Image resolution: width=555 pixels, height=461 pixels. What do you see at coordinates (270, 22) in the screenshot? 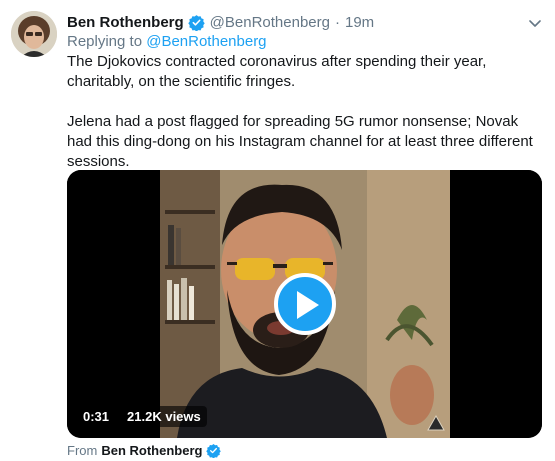
I see `author-handle: @BenRothenberg` at bounding box center [270, 22].